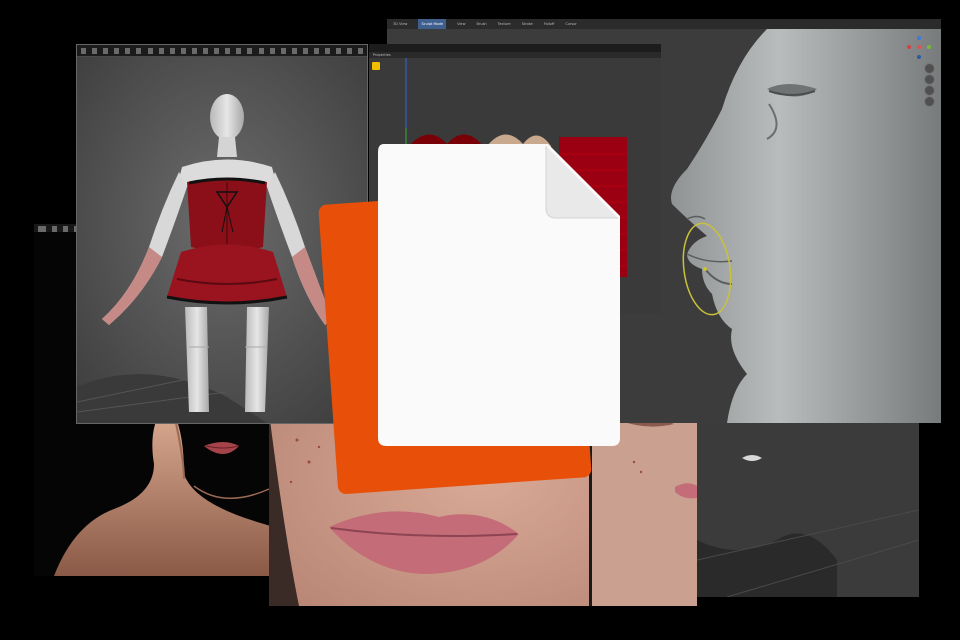 The image size is (960, 640). Describe the element at coordinates (929, 47) in the screenshot. I see `axis-y-icon` at that location.